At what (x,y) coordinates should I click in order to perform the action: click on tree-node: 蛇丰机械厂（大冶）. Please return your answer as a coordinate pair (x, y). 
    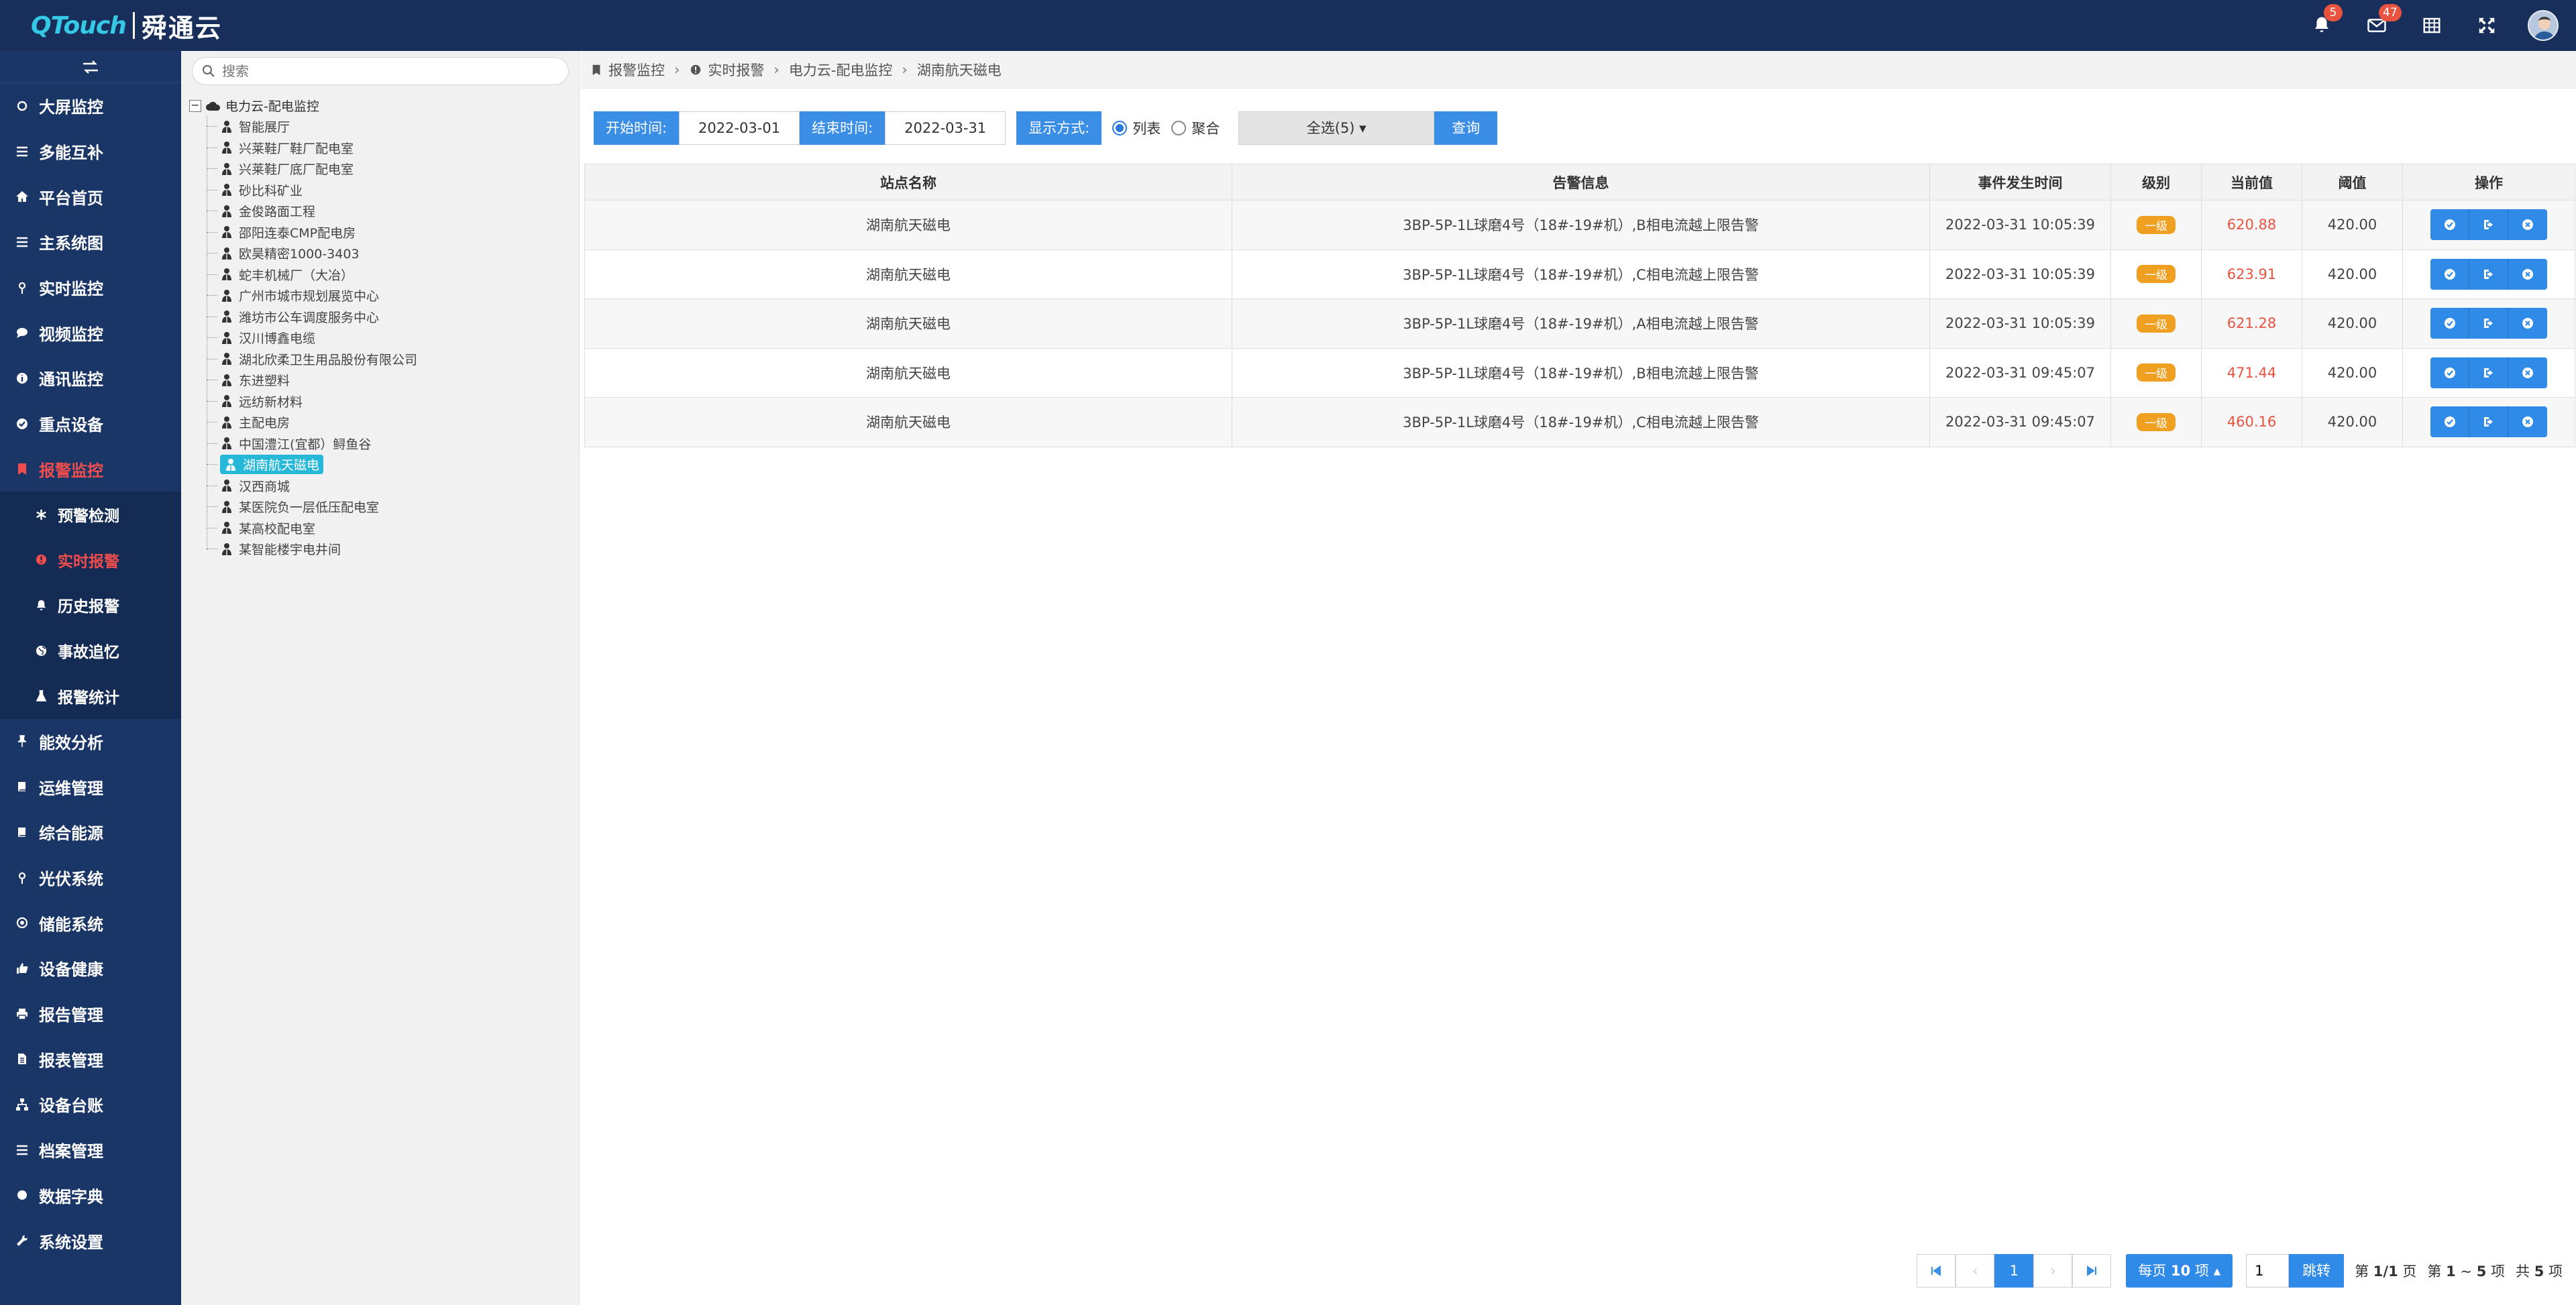
    Looking at the image, I should click on (389, 275).